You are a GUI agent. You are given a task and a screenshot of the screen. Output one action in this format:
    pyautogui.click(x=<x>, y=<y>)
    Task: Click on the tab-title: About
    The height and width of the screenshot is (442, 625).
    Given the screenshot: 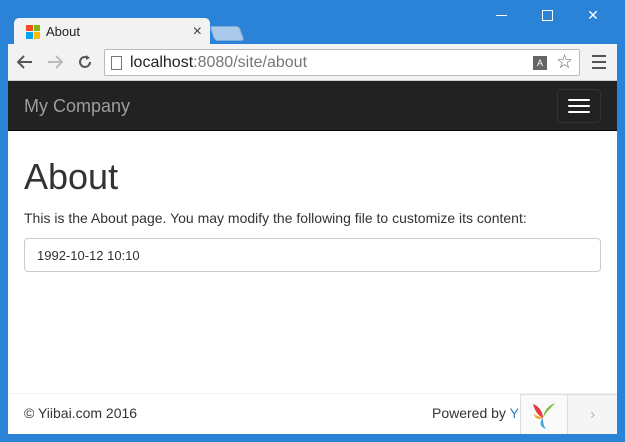 What is the action you would take?
    pyautogui.click(x=63, y=31)
    